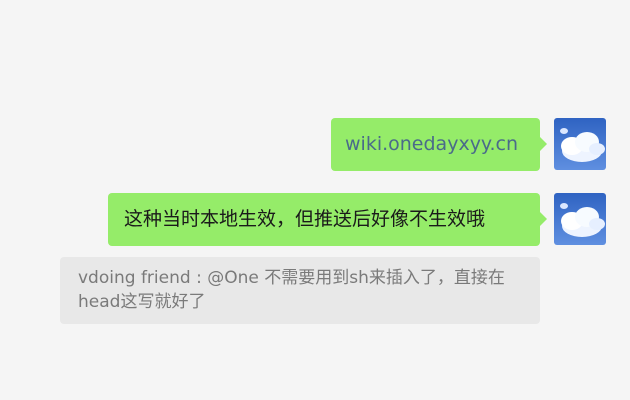  What do you see at coordinates (439, 144) in the screenshot?
I see `message-bubble-link: wiki.onedayxyy.cn` at bounding box center [439, 144].